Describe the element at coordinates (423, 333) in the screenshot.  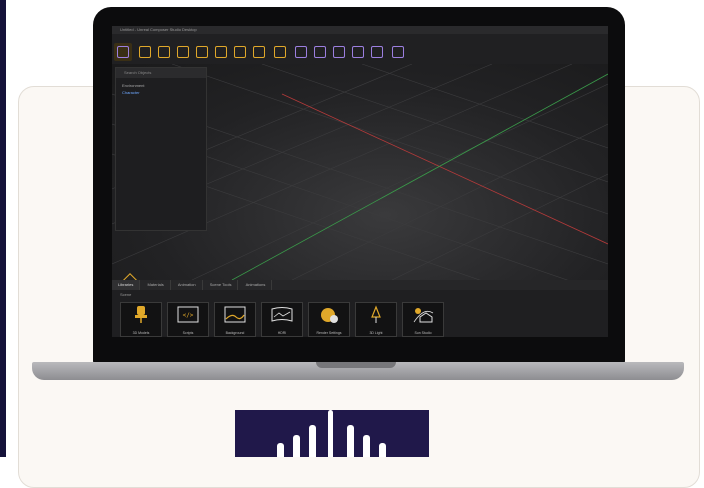
I see `asset-label: Sun Studio` at that location.